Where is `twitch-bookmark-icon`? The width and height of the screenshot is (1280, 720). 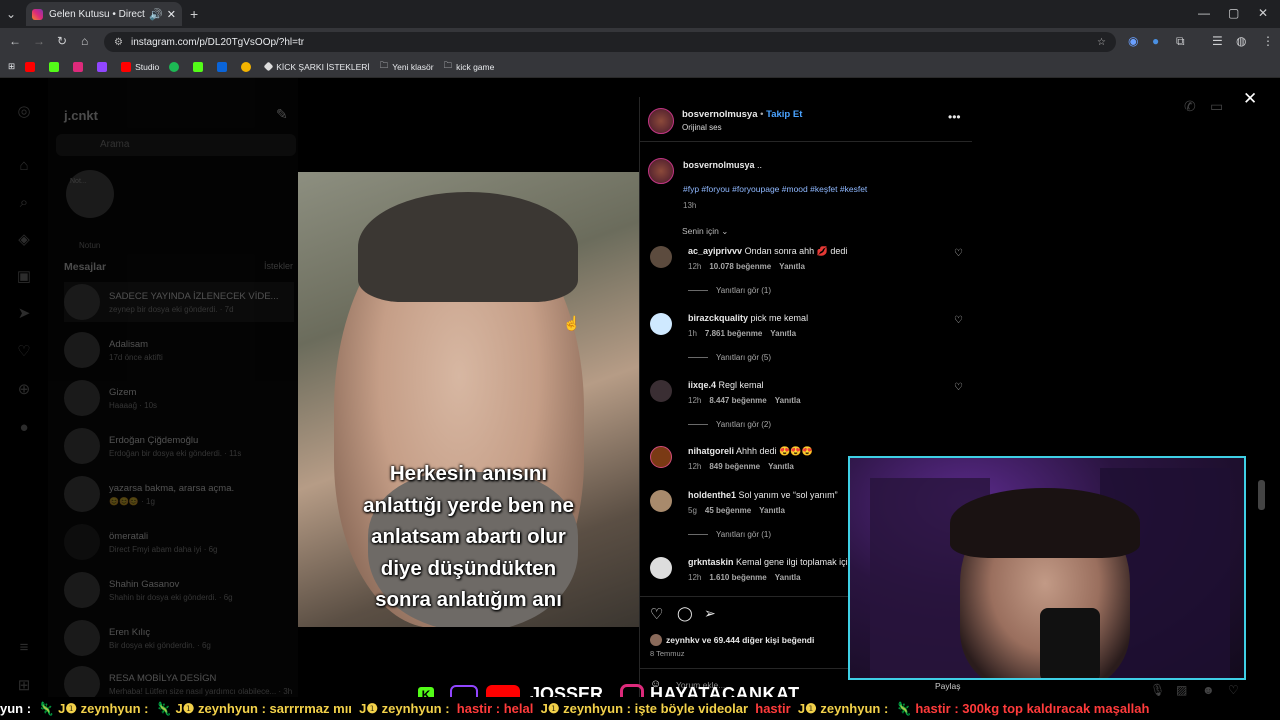
twitch-bookmark-icon is located at coordinates (104, 66).